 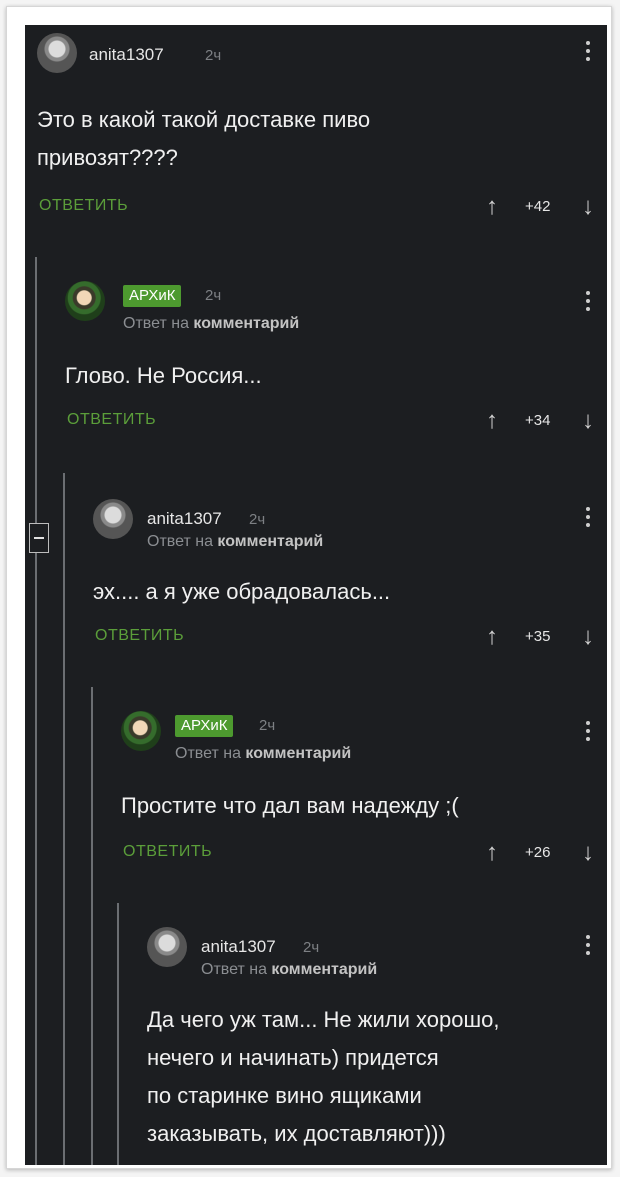 I want to click on score: +42, so click(x=538, y=206).